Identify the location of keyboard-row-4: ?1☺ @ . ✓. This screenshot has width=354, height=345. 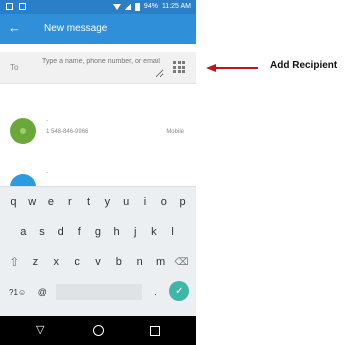
(98, 294).